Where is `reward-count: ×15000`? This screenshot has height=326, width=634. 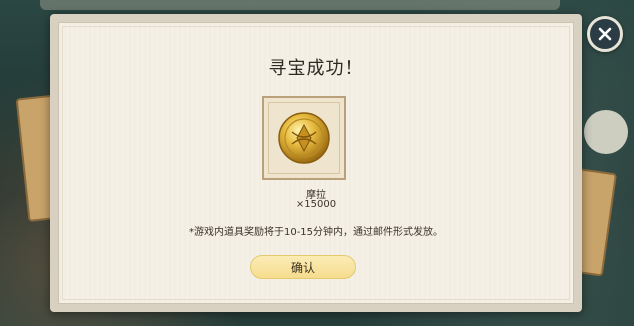
reward-count: ×15000 is located at coordinates (316, 204).